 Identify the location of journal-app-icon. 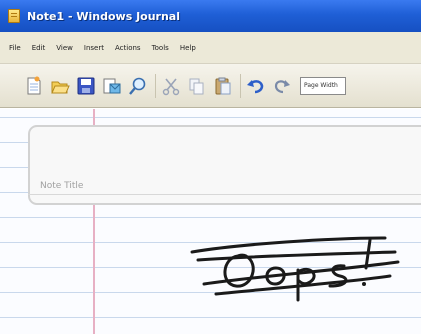
(14, 16).